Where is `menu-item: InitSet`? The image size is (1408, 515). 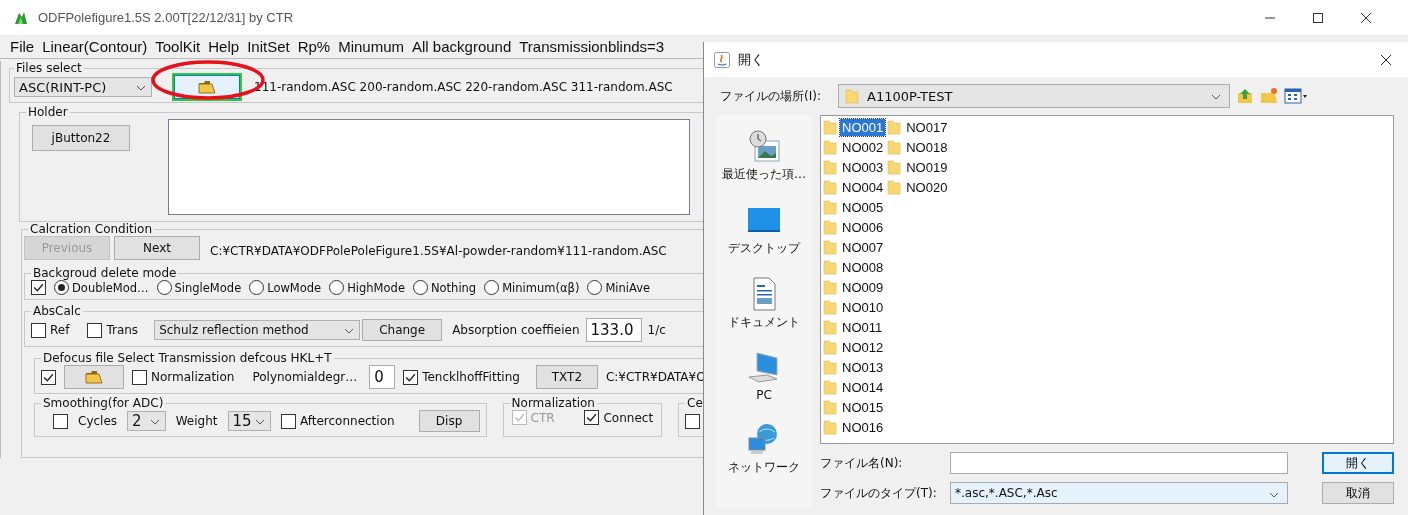
menu-item: InitSet is located at coordinates (268, 46).